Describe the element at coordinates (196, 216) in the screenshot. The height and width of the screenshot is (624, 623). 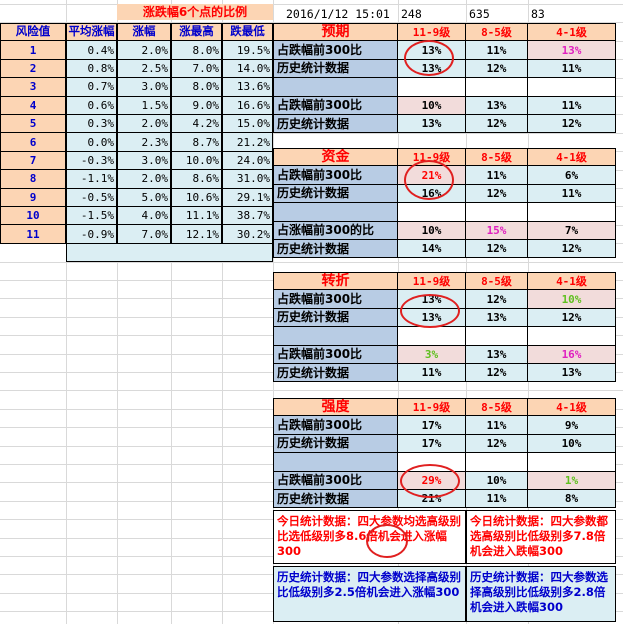
I see `left-table-cell: 11.1%` at that location.